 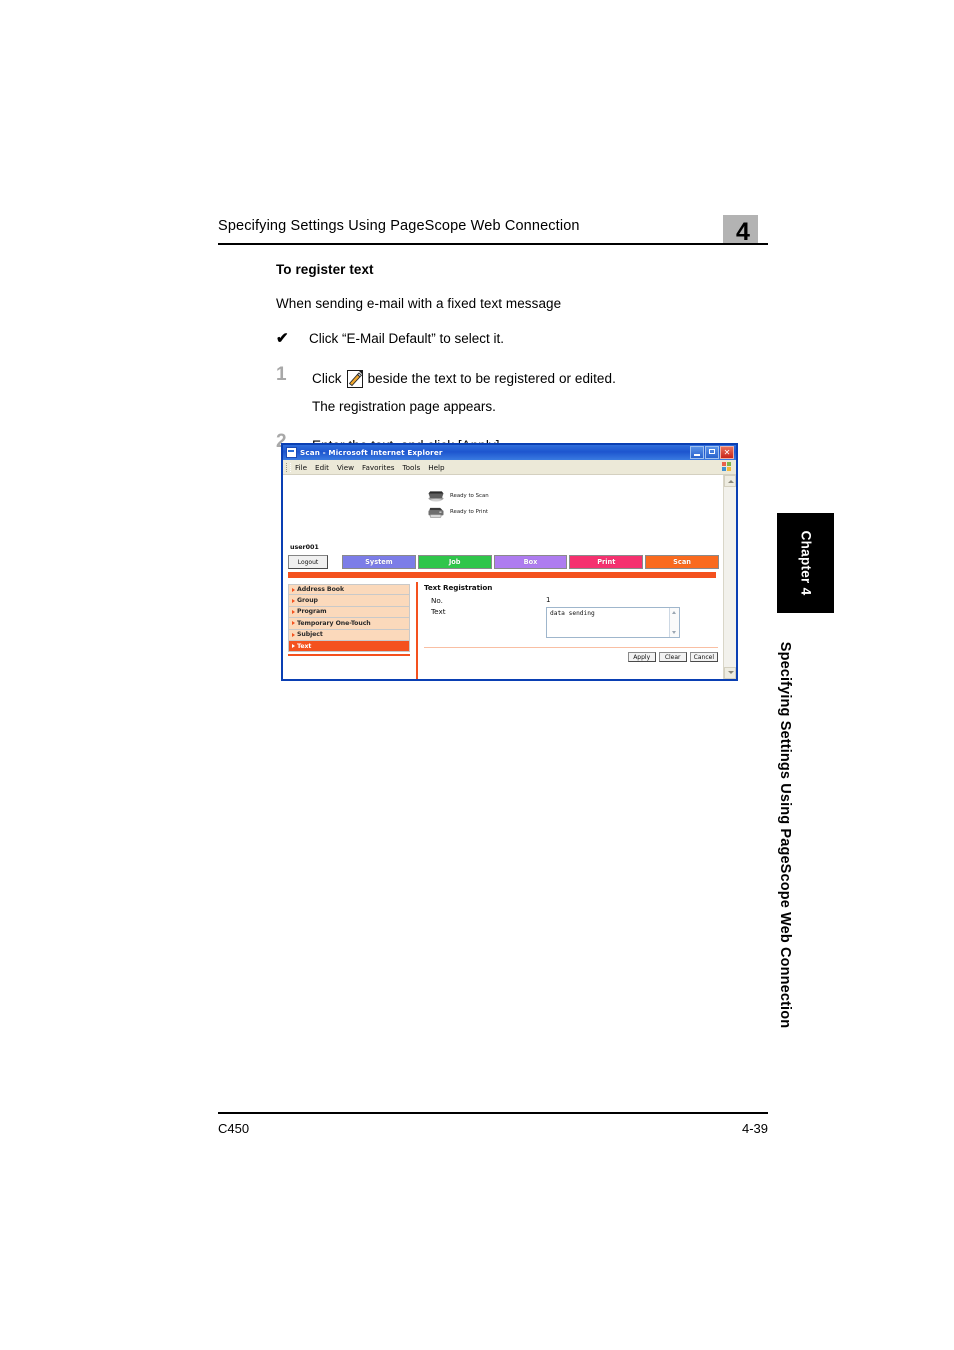 What do you see at coordinates (672, 657) in the screenshot?
I see `clear-button: Clear` at bounding box center [672, 657].